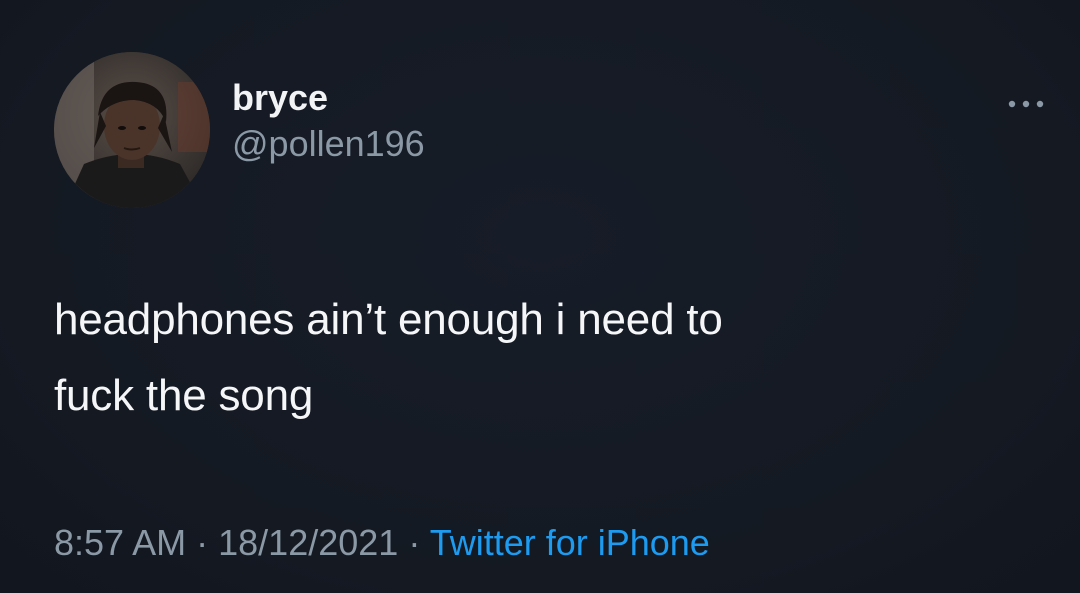 The height and width of the screenshot is (593, 1080). What do you see at coordinates (570, 542) in the screenshot?
I see `tweet-source-link: Twitter for iPhone` at bounding box center [570, 542].